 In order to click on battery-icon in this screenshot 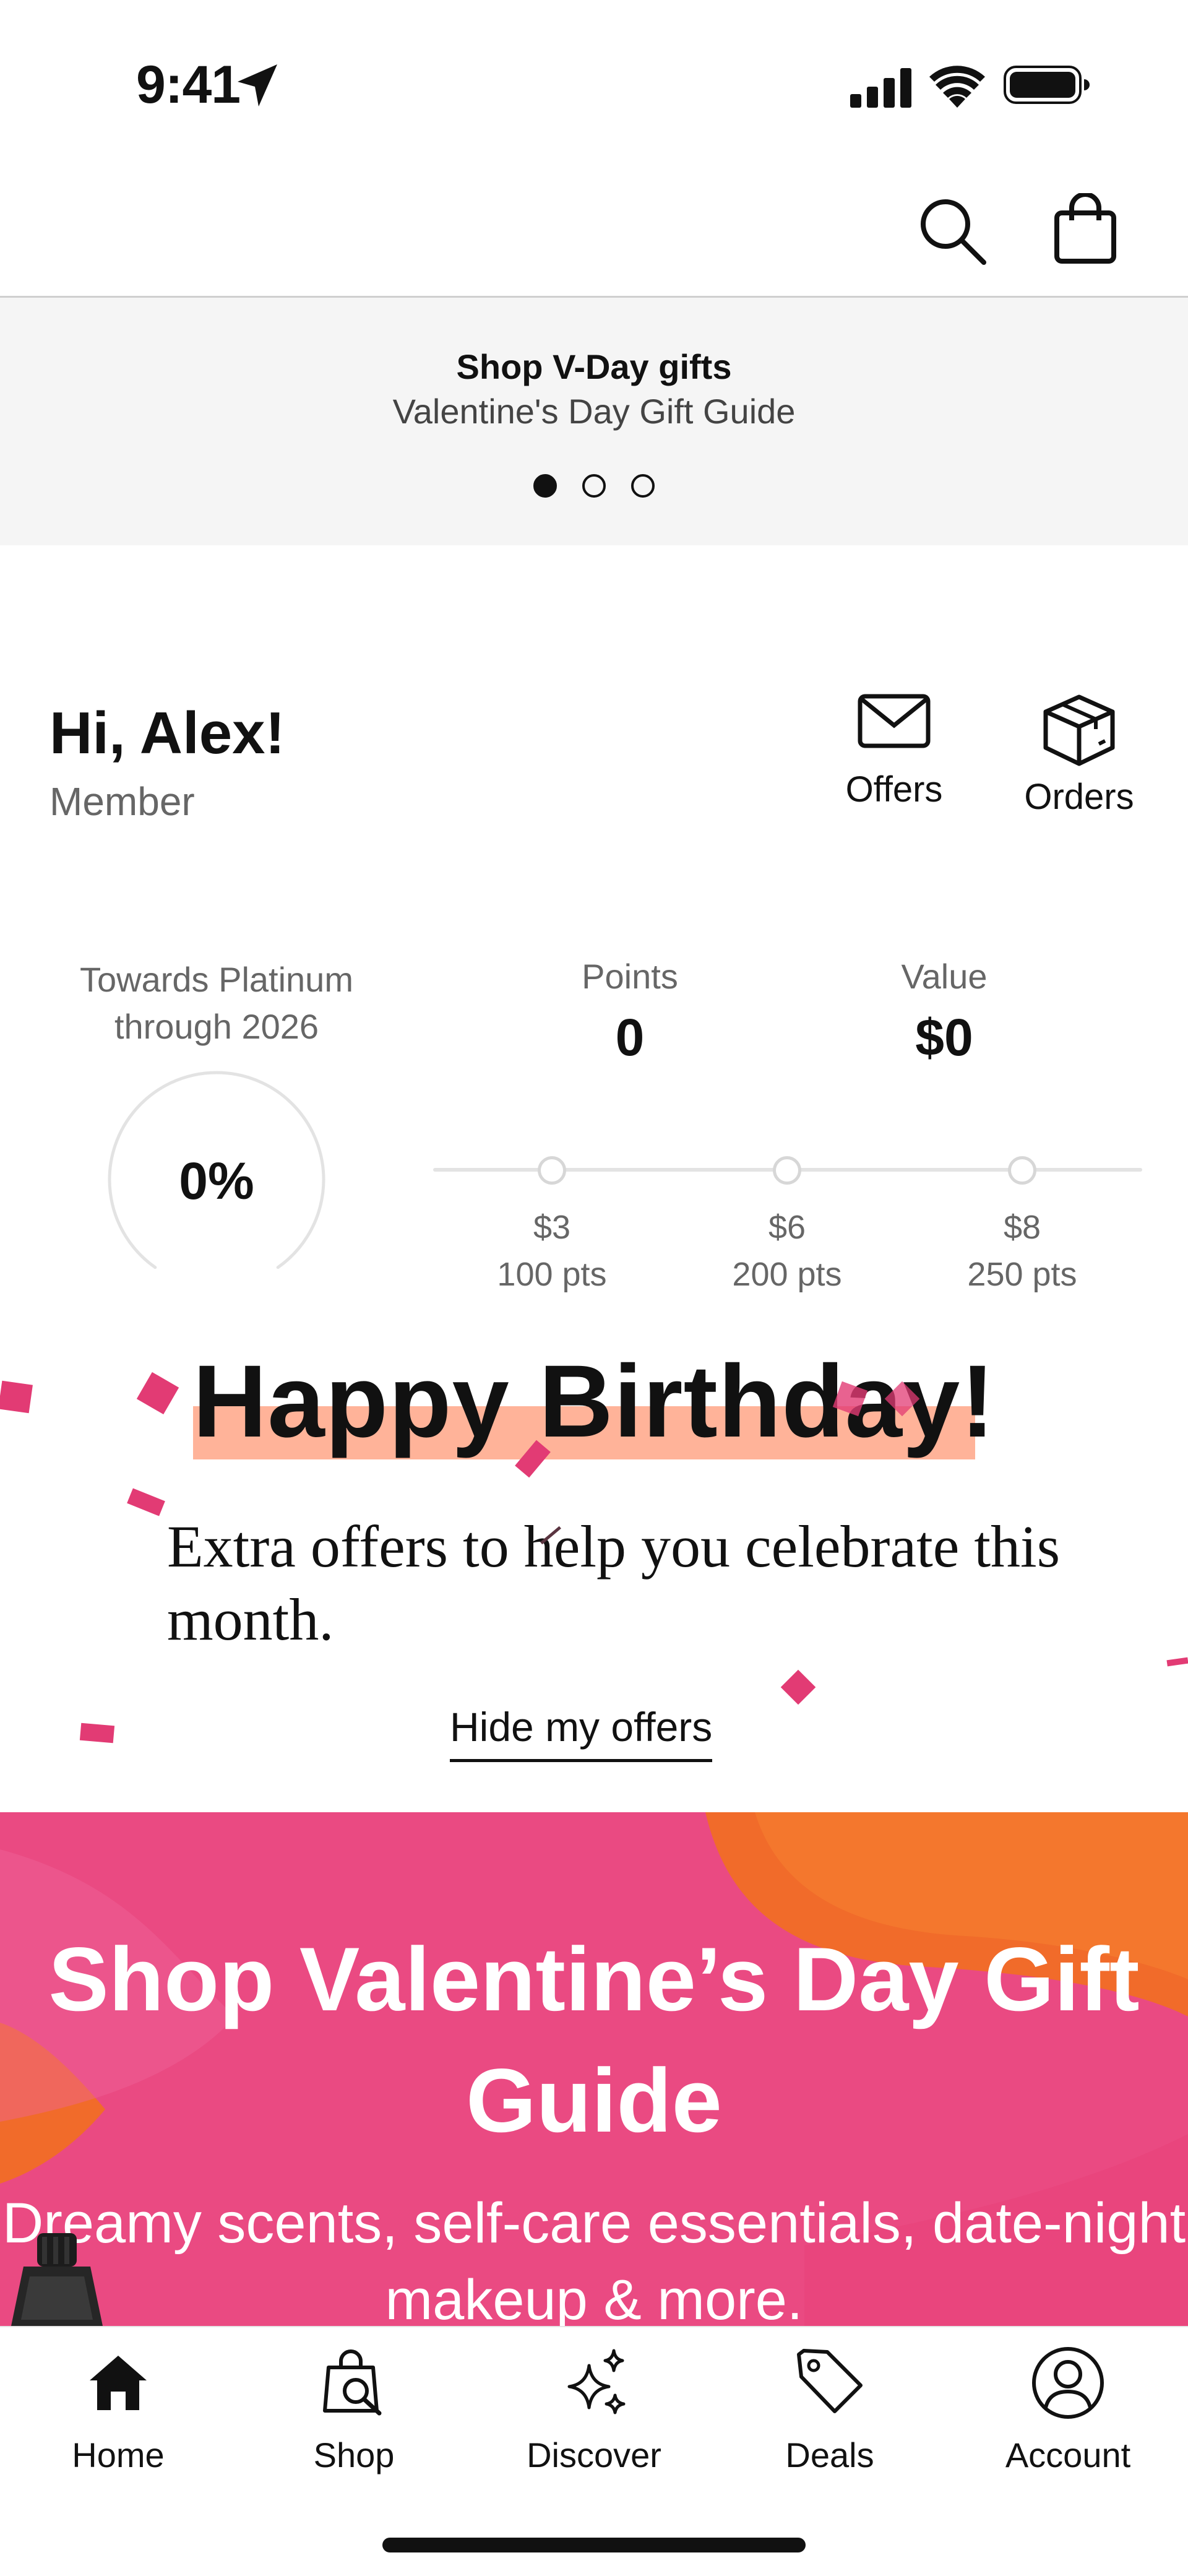, I will do `click(1047, 85)`.